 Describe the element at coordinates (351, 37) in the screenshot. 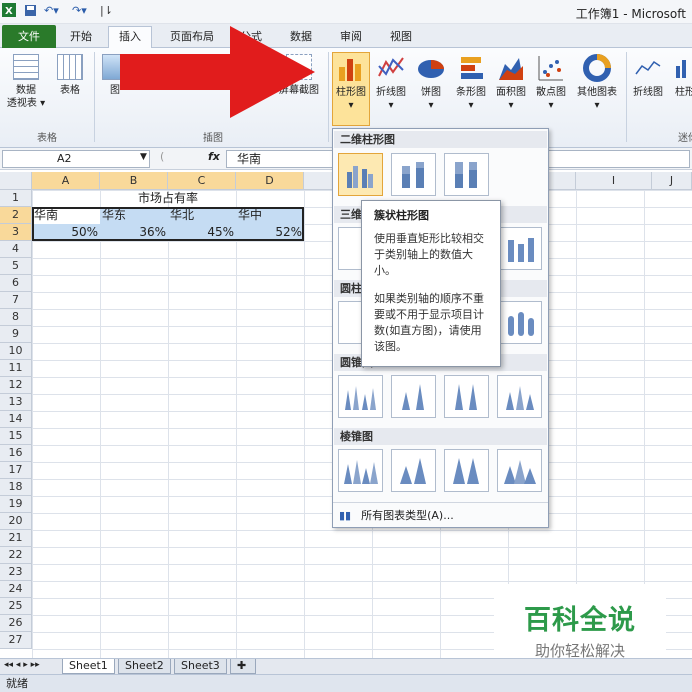

I see `tab-review: 审阅` at that location.